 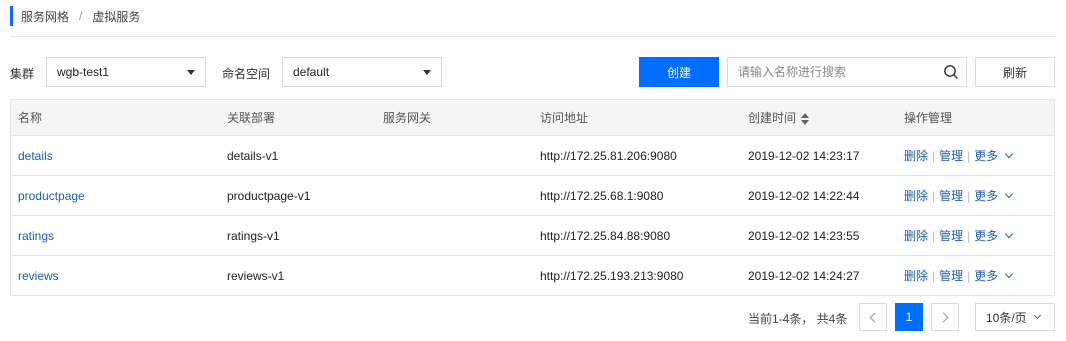 I want to click on page-size-value: 10条/页, so click(x=1006, y=317).